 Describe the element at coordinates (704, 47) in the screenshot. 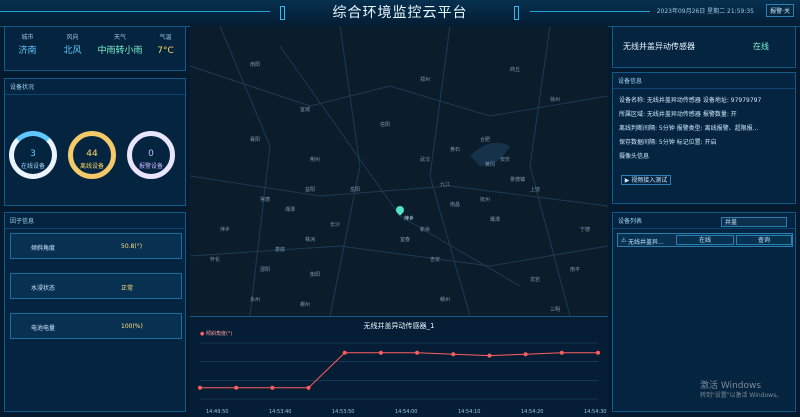

I see `sensor-header-panel: 无线井盖异动传感器 在线` at that location.